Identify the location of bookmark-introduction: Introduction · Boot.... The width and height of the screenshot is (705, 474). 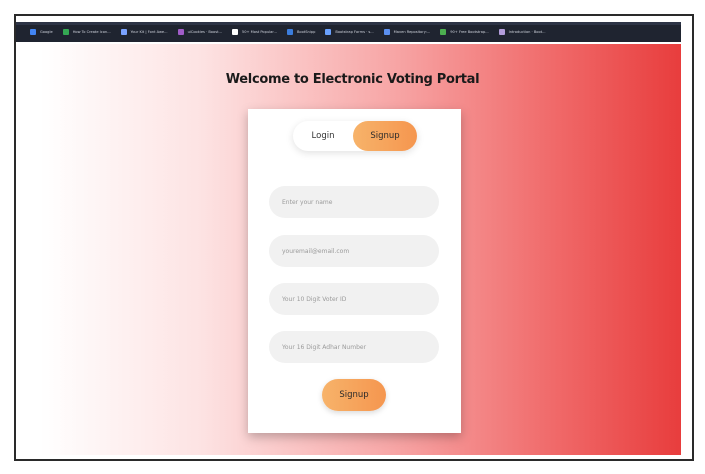
(522, 32).